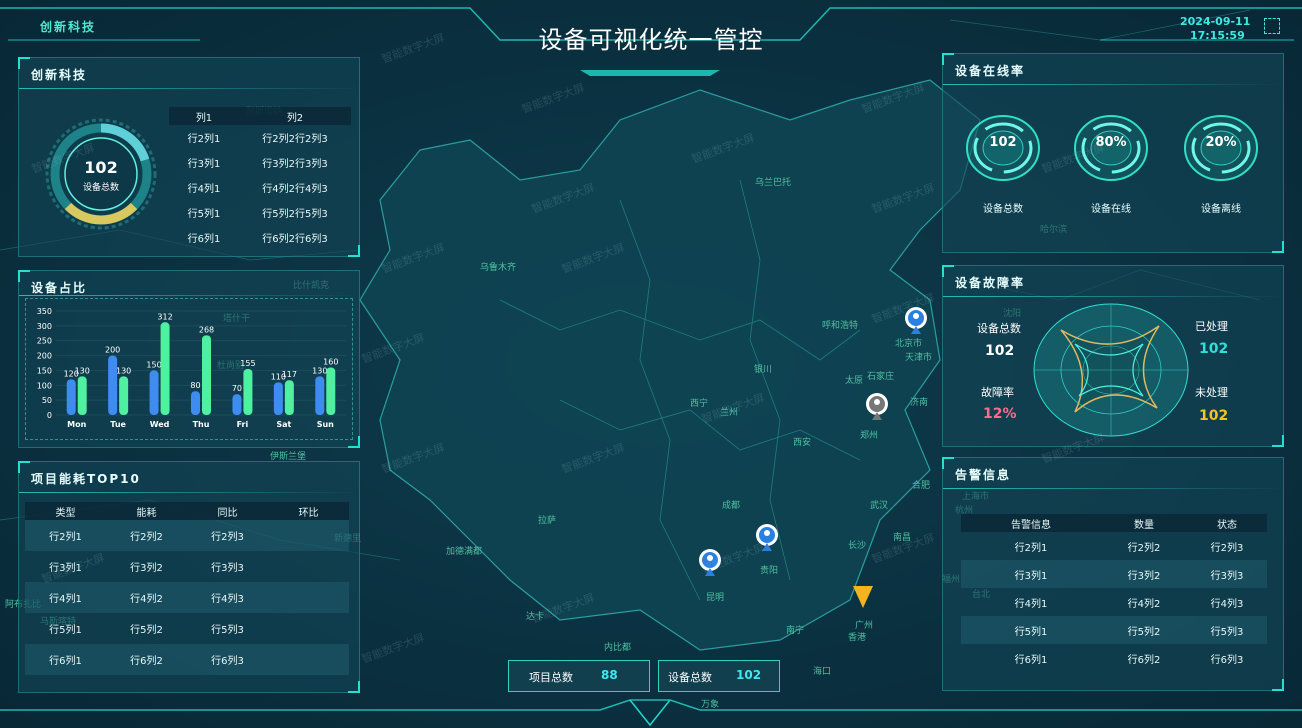 Image resolution: width=1302 pixels, height=728 pixels. What do you see at coordinates (295, 239) in the screenshot?
I see `table-cell: 行6列2行6列3` at bounding box center [295, 239].